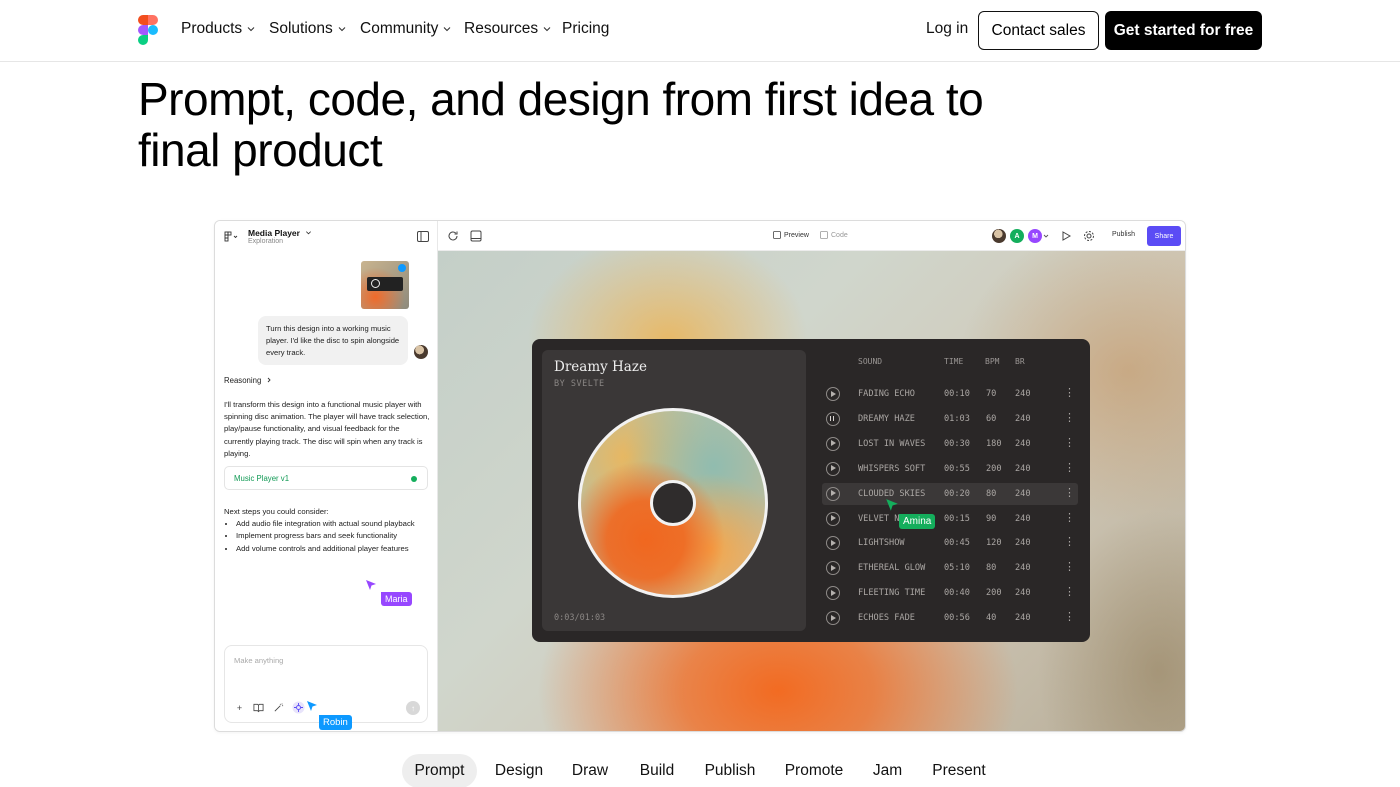 This screenshot has height=787, width=1400. What do you see at coordinates (439, 770) in the screenshot?
I see `tab-prompt: Prompt` at bounding box center [439, 770].